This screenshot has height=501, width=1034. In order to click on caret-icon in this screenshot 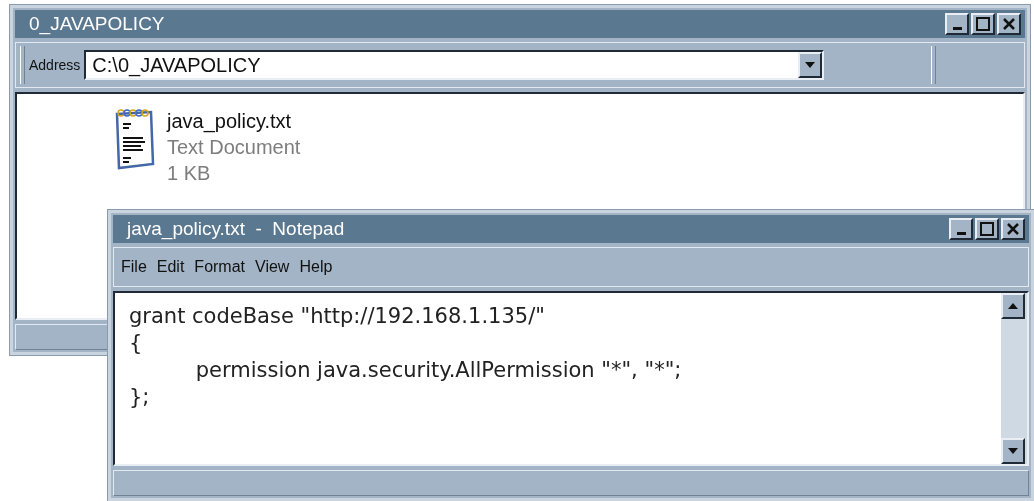, I will do `click(810, 65)`.